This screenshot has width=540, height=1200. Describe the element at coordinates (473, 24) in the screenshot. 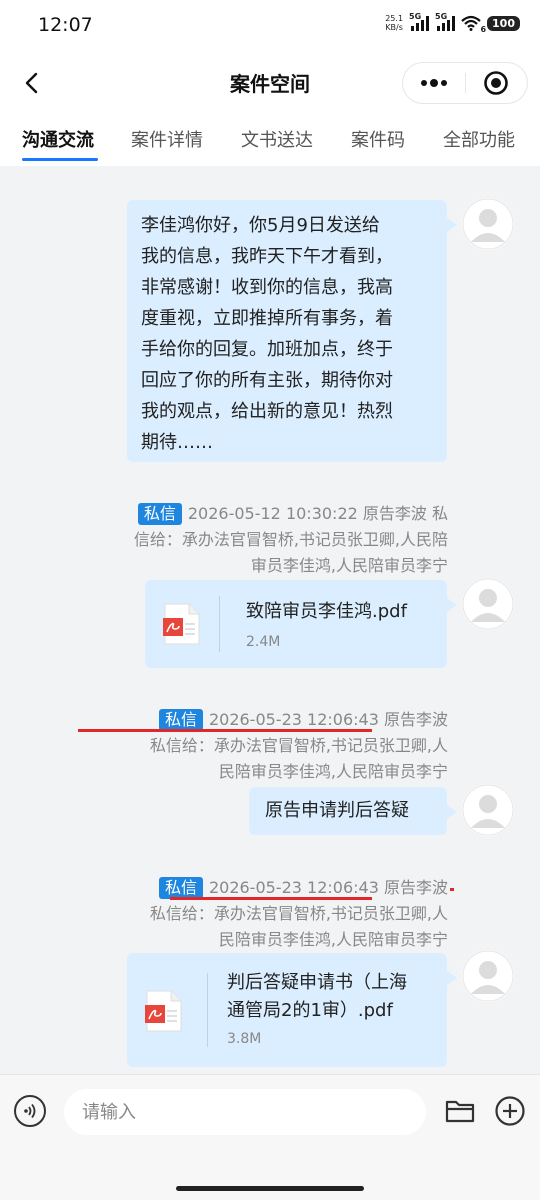

I see `wifi-icon: 6` at that location.